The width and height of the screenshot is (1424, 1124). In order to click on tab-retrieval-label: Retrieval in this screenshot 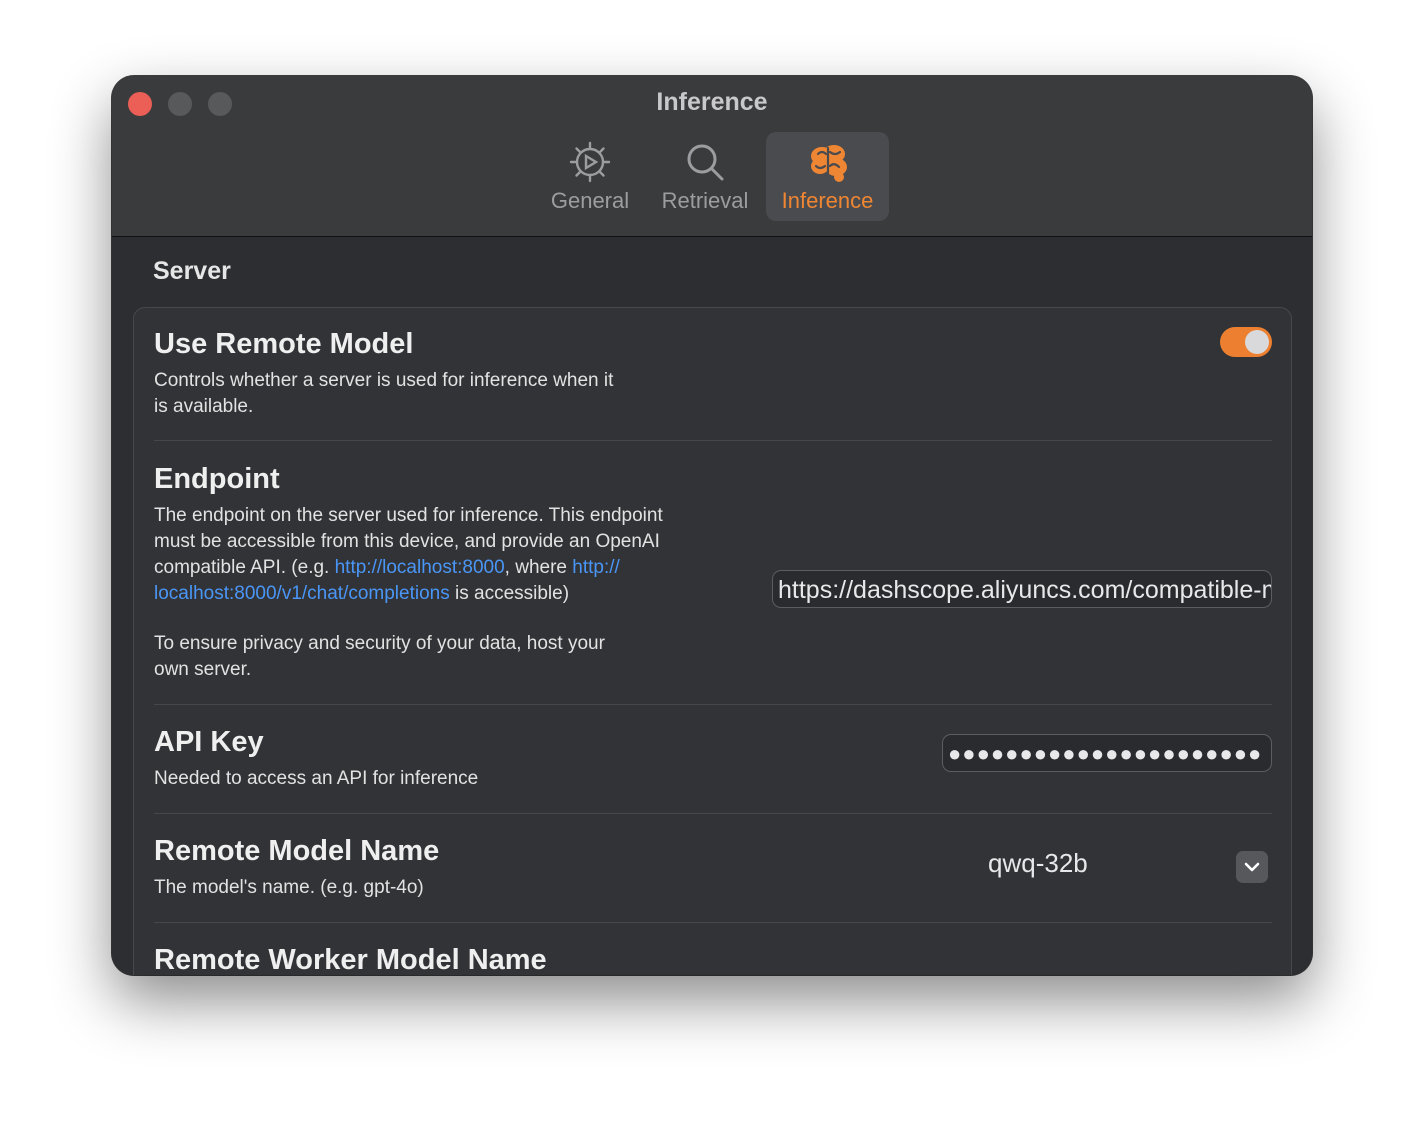, I will do `click(705, 200)`.